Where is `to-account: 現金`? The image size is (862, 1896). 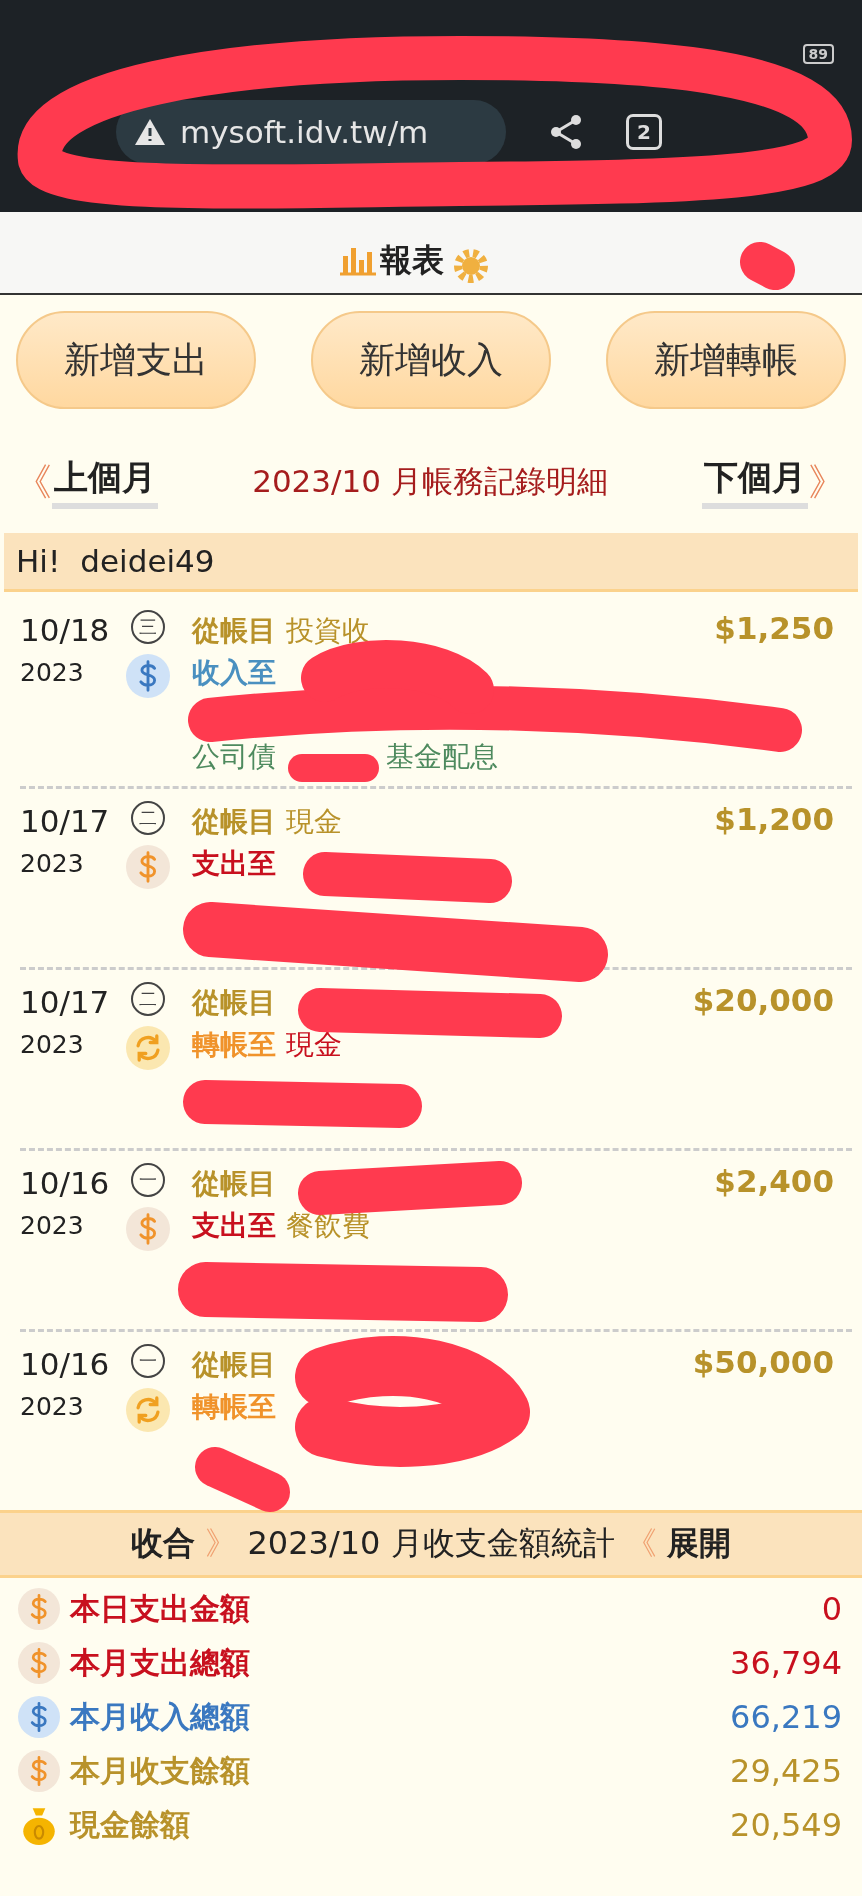
to-account: 現金 is located at coordinates (314, 1044).